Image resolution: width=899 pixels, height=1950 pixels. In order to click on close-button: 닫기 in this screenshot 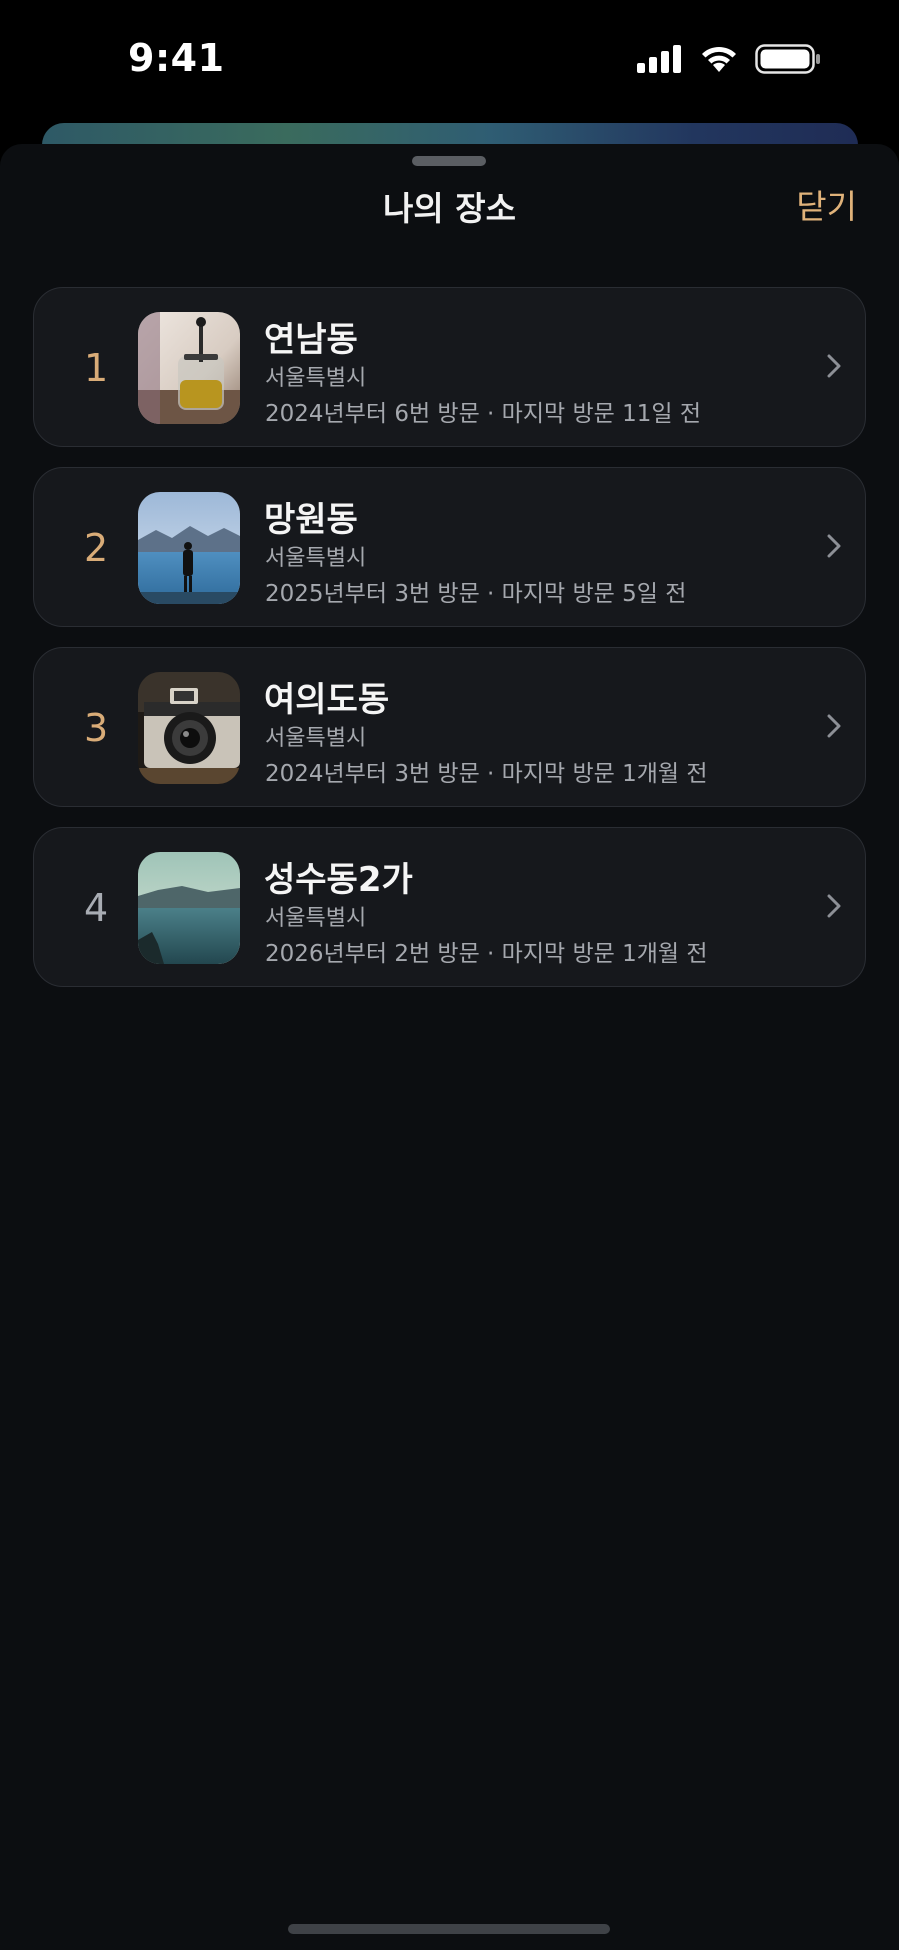, I will do `click(826, 204)`.